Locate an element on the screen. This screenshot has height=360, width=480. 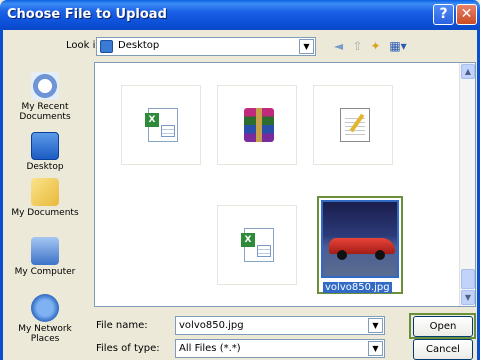
views-menu-icon: ▦▾ is located at coordinates (398, 46).